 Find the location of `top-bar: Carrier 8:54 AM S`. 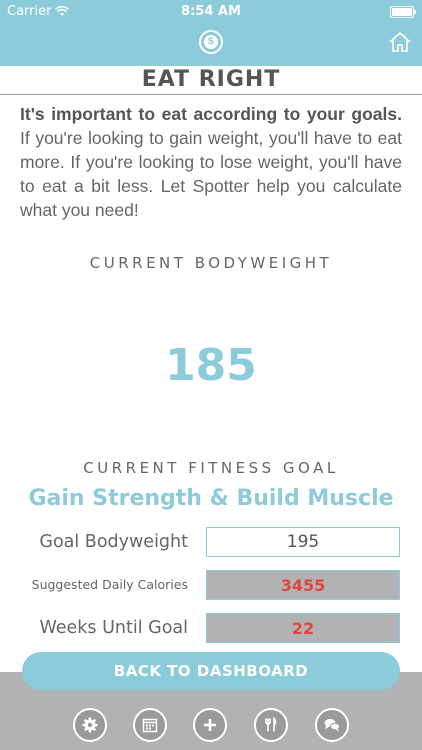

top-bar: Carrier 8:54 AM S is located at coordinates (211, 33).